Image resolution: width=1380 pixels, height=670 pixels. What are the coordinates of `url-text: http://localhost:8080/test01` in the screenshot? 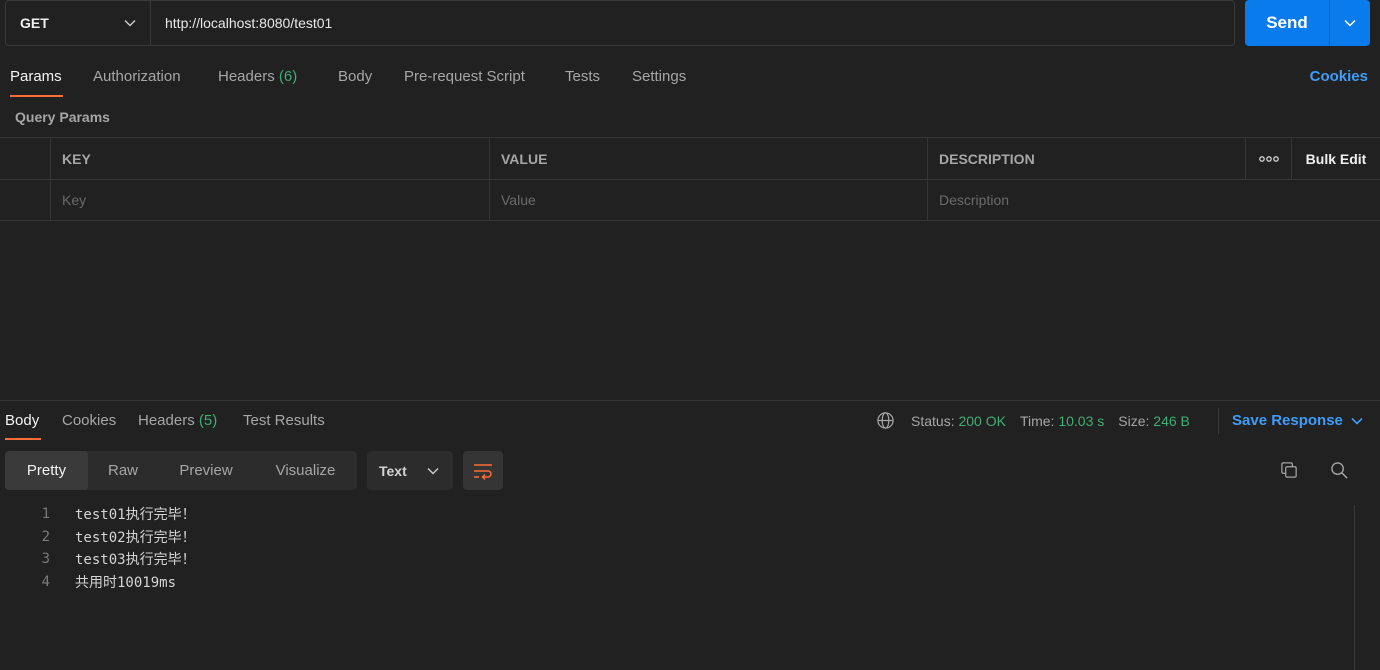 It's located at (249, 23).